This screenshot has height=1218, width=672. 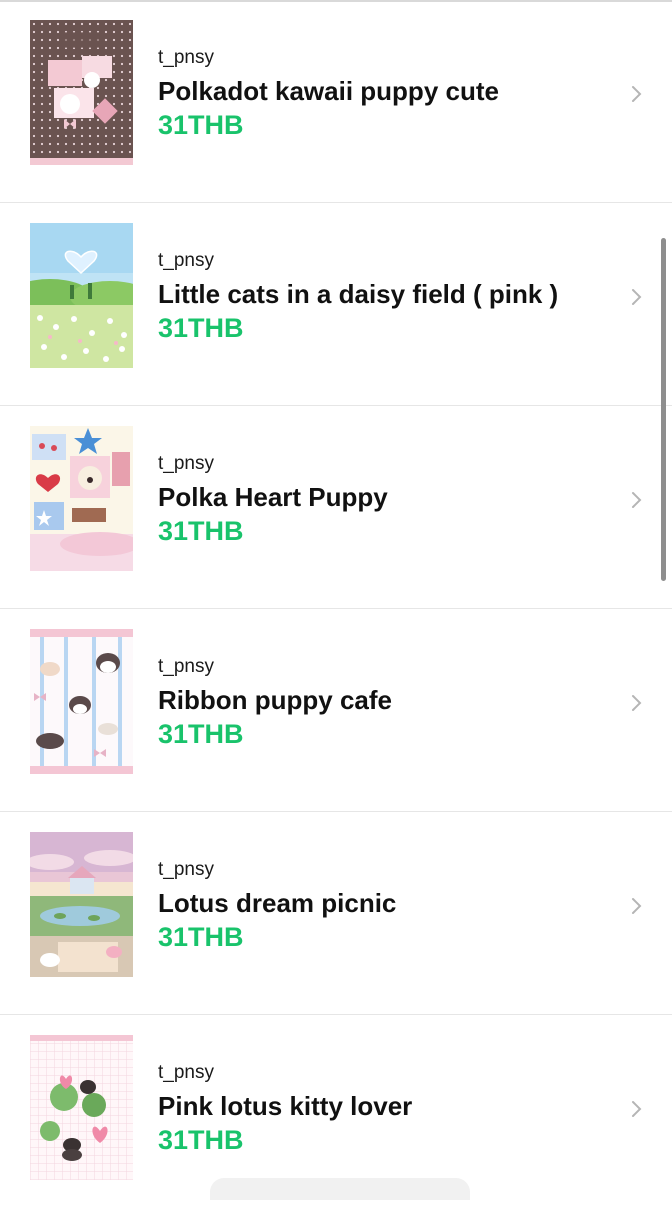 What do you see at coordinates (277, 903) in the screenshot?
I see `theme-title: Lotus dream picnic` at bounding box center [277, 903].